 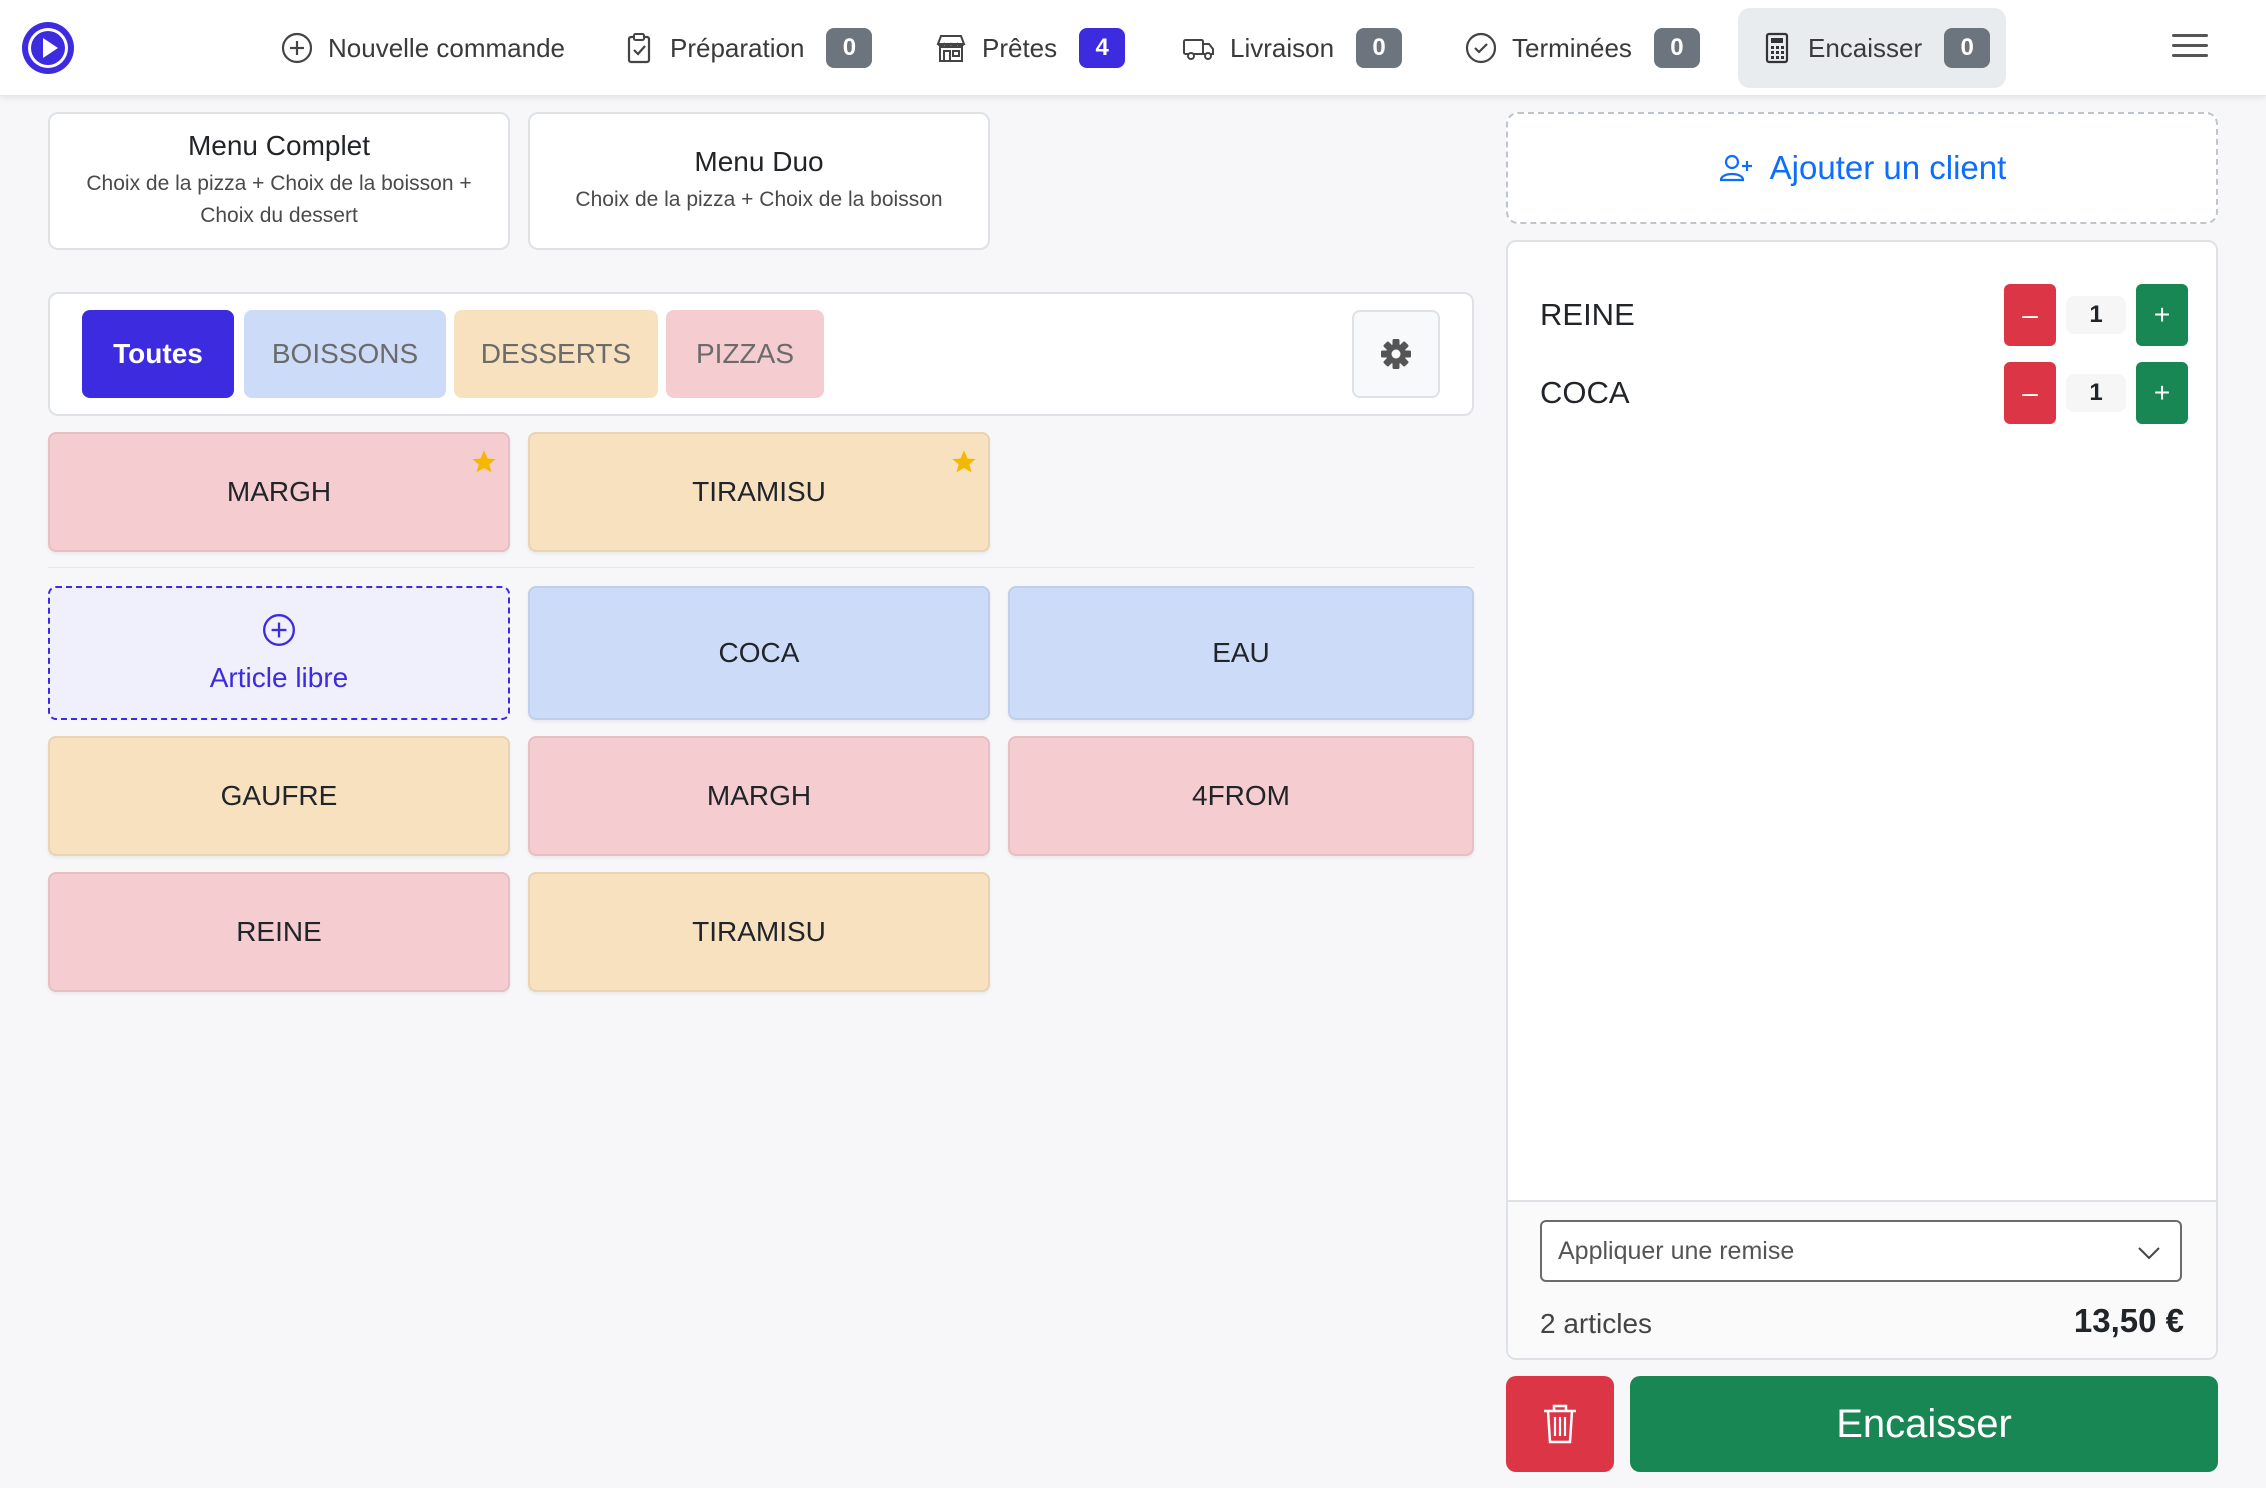 I want to click on done-count-badge: 0, so click(x=1676, y=48).